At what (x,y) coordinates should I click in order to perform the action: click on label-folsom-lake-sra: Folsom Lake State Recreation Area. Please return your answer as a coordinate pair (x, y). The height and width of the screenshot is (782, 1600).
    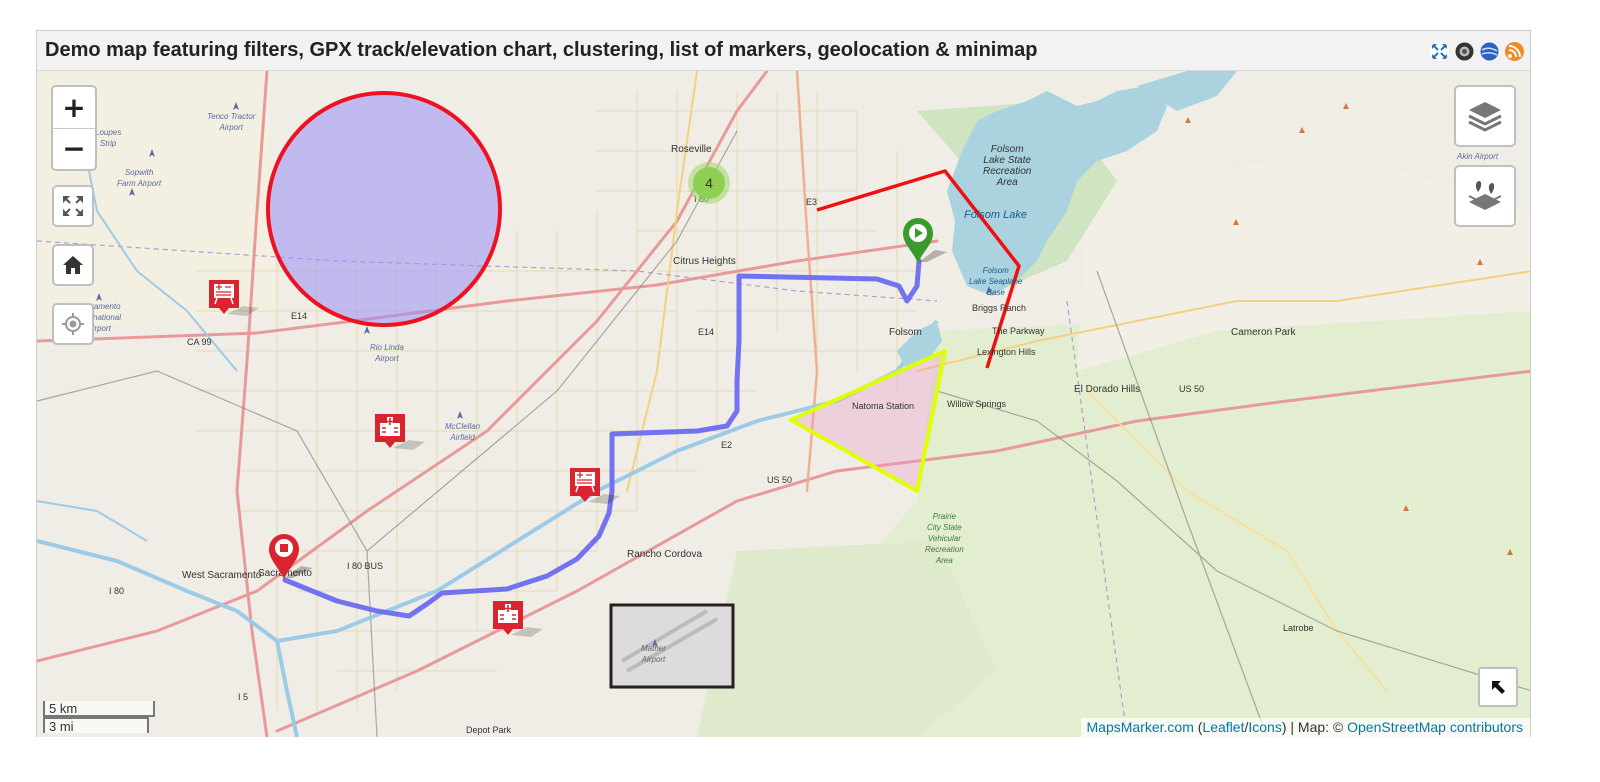
    Looking at the image, I should click on (1007, 166).